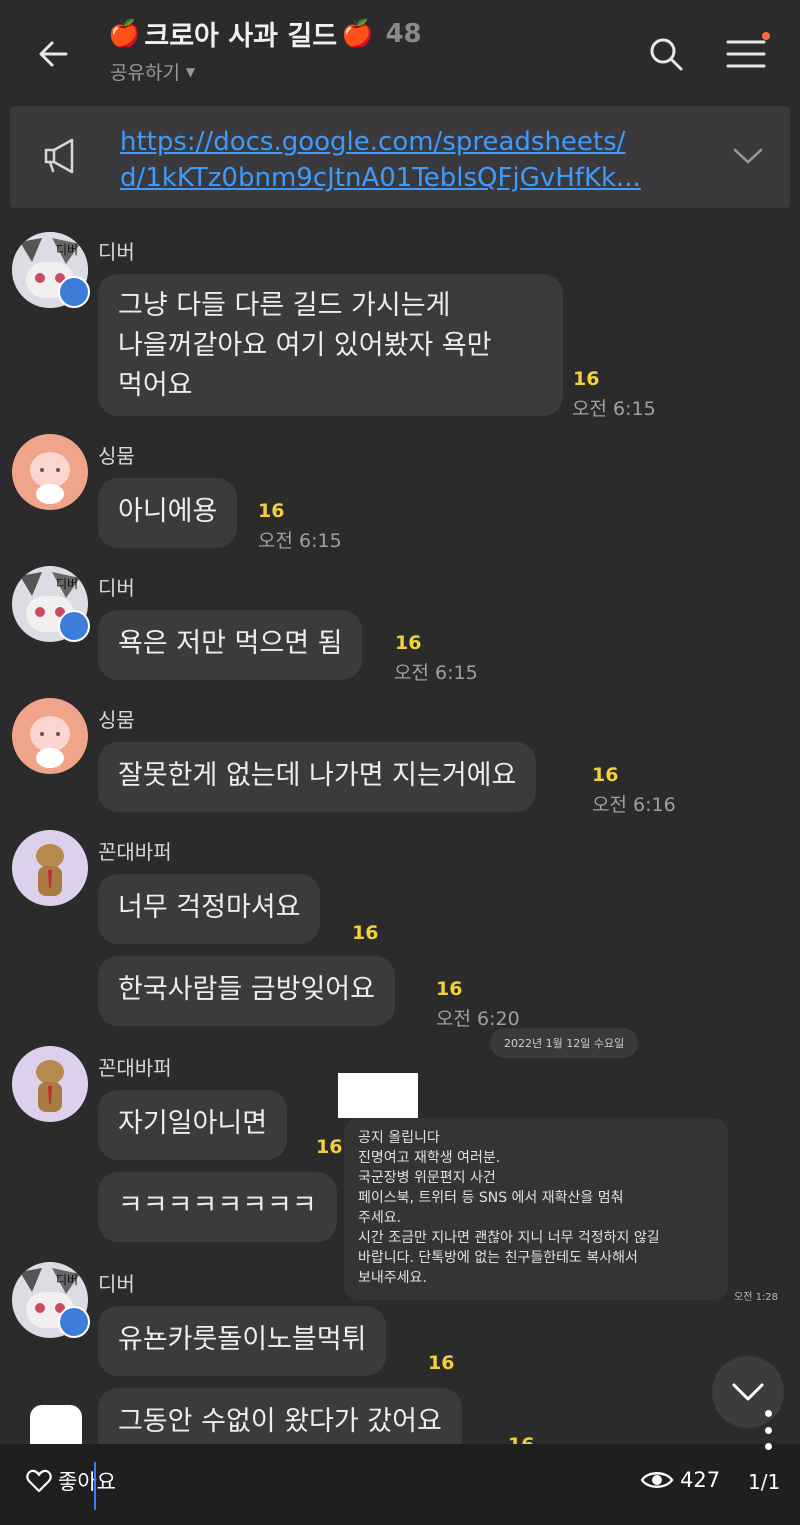 The image size is (800, 1525). What do you see at coordinates (59, 156) in the screenshot?
I see `megaphone-icon` at bounding box center [59, 156].